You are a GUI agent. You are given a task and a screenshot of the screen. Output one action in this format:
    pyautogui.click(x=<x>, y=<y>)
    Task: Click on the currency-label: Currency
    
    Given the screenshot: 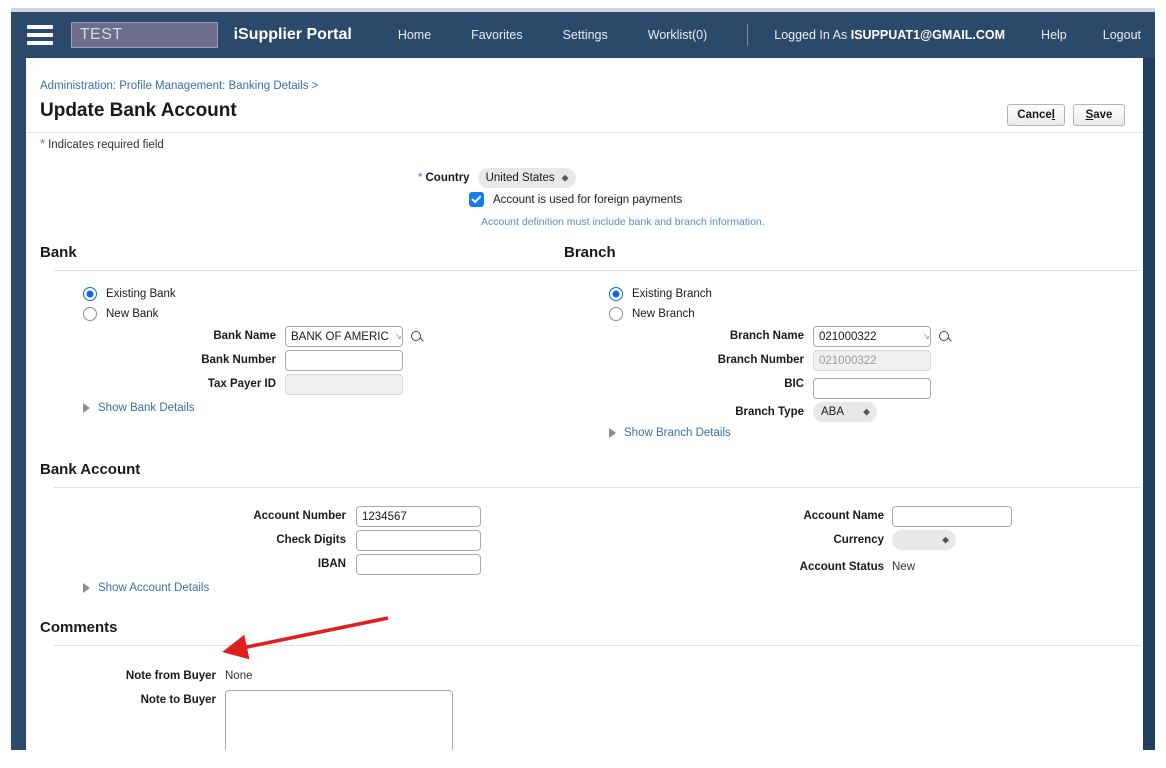 What is the action you would take?
    pyautogui.click(x=859, y=540)
    